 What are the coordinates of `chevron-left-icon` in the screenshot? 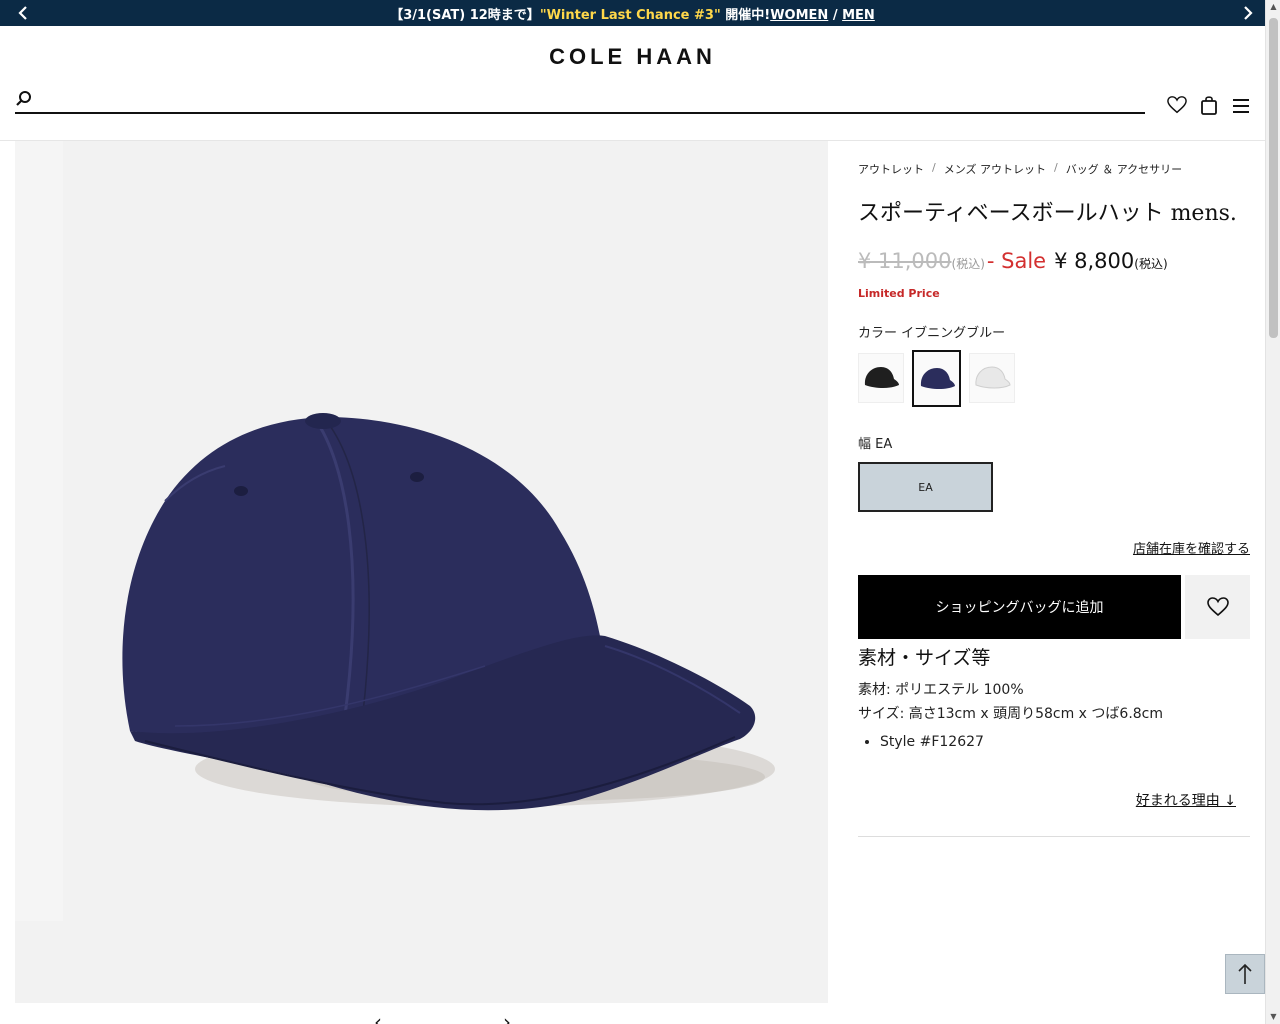 It's located at (23, 13).